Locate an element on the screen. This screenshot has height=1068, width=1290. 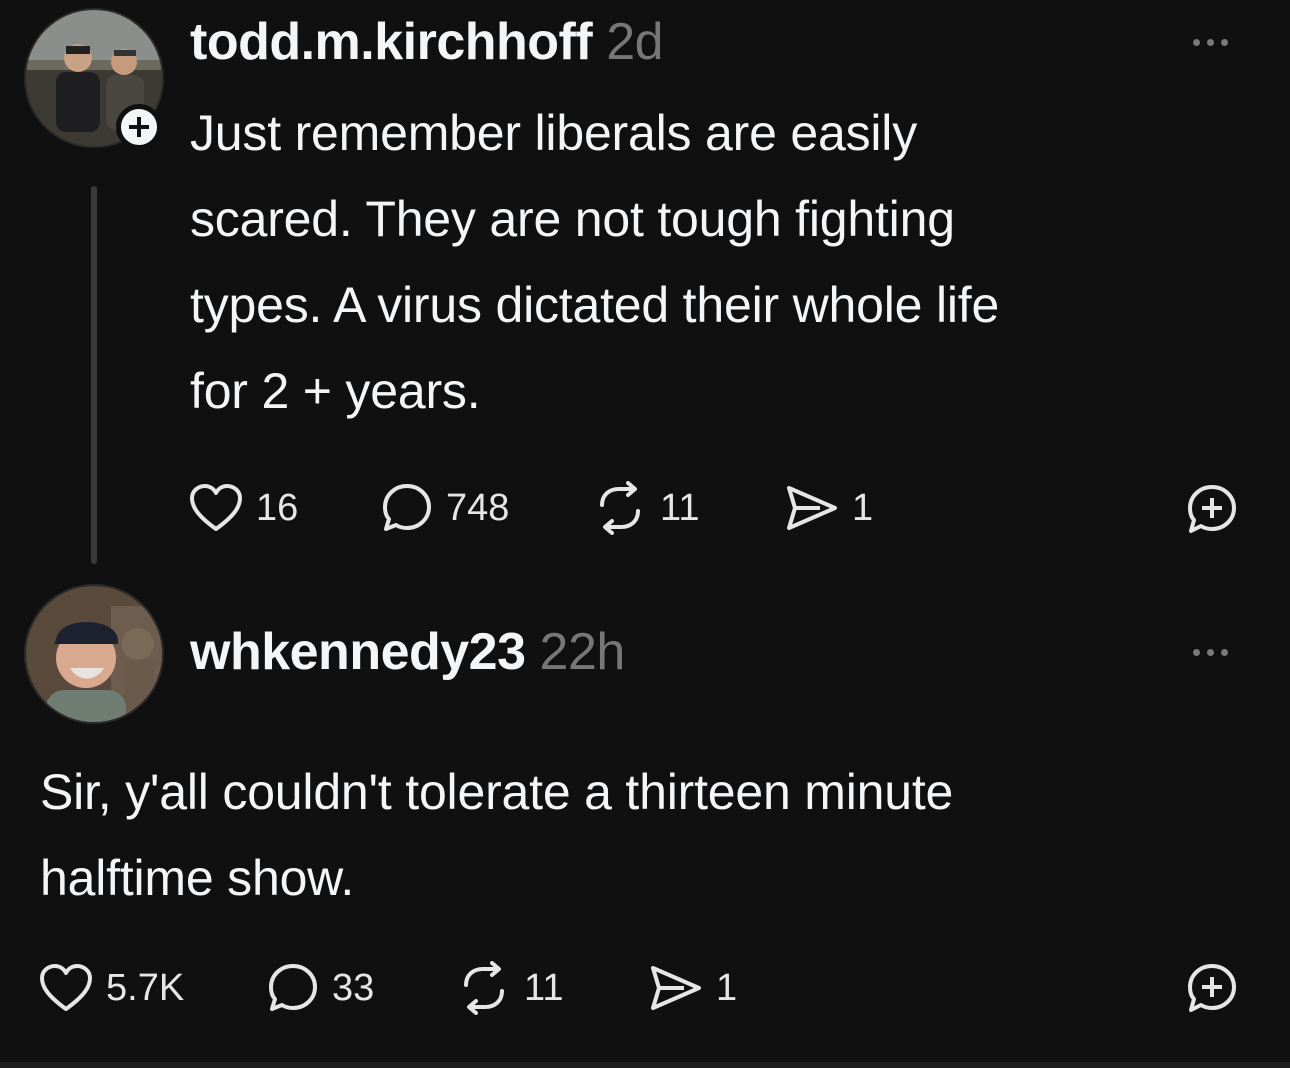
reply-count: 33 is located at coordinates (353, 987).